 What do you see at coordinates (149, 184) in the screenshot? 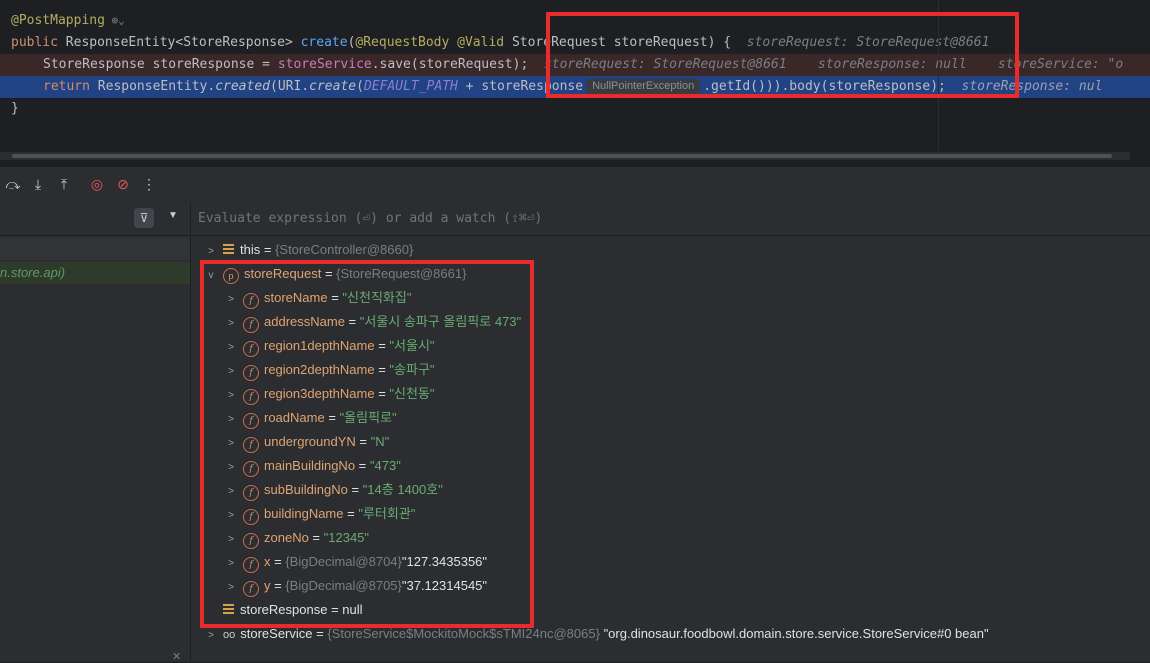
I see `more-icon: ⋮` at bounding box center [149, 184].